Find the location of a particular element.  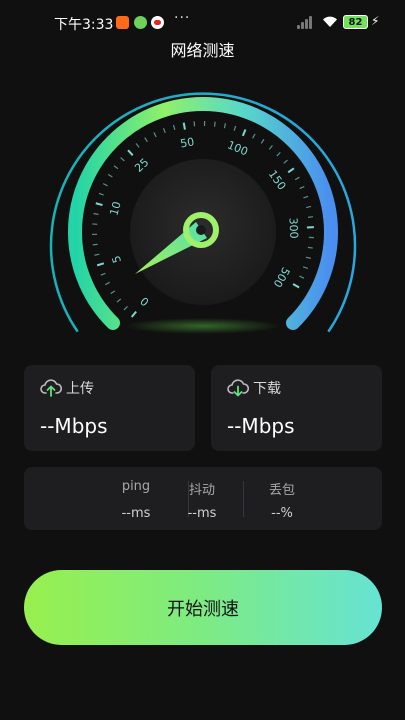

packet-loss-stat: 丢包 --% is located at coordinates (282, 498).